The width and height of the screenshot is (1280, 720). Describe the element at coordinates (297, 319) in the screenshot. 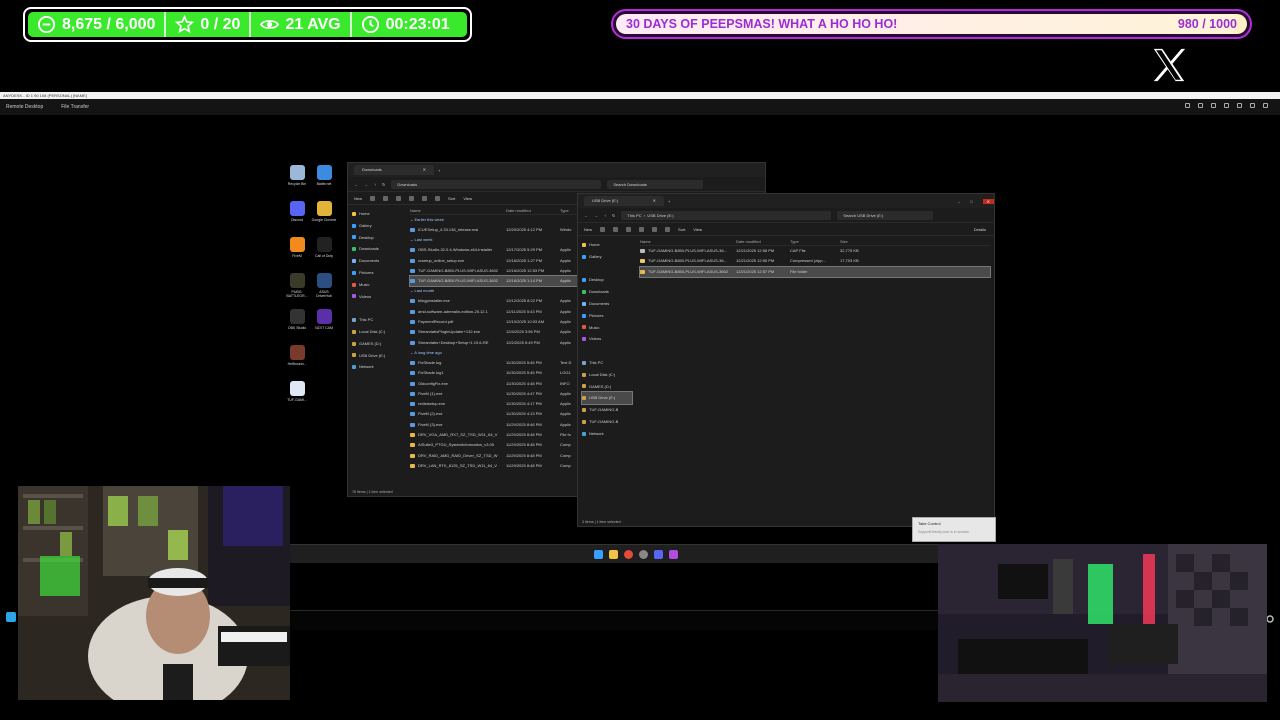

I see `desktop-icon: OBS Studio` at that location.